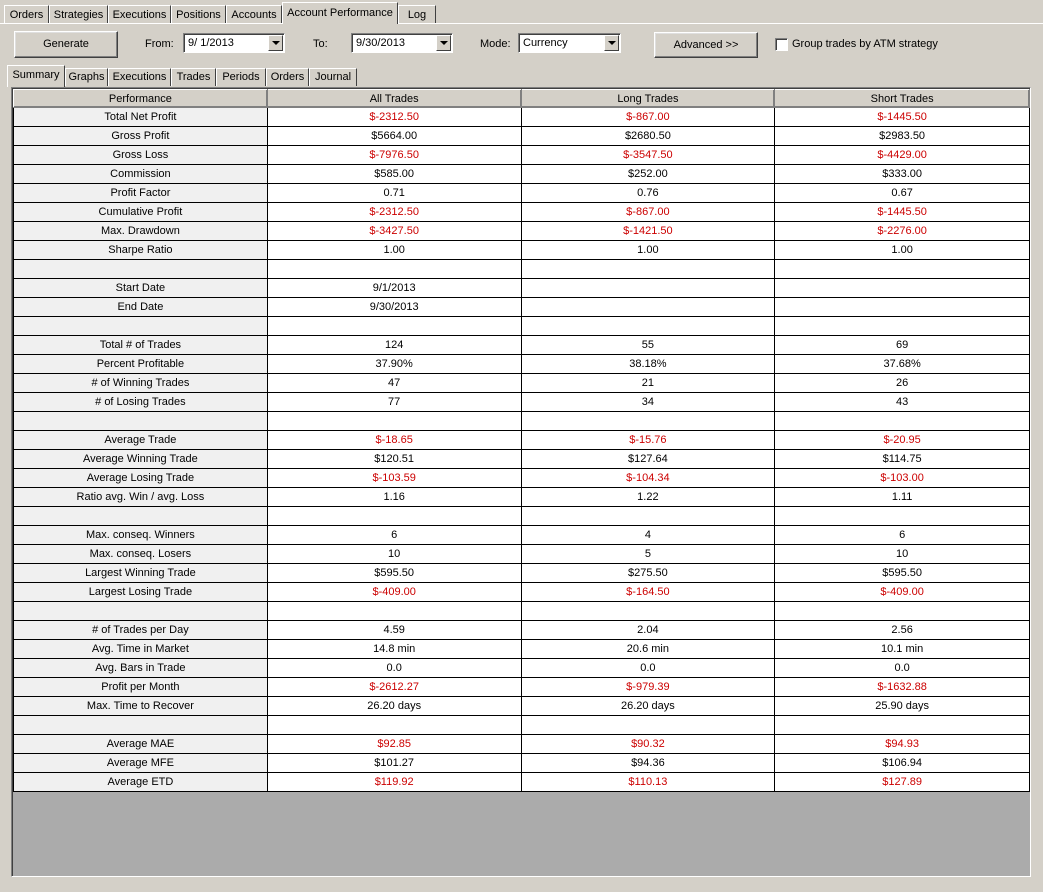  What do you see at coordinates (706, 45) in the screenshot?
I see `advanced-button: Advanced >>` at bounding box center [706, 45].